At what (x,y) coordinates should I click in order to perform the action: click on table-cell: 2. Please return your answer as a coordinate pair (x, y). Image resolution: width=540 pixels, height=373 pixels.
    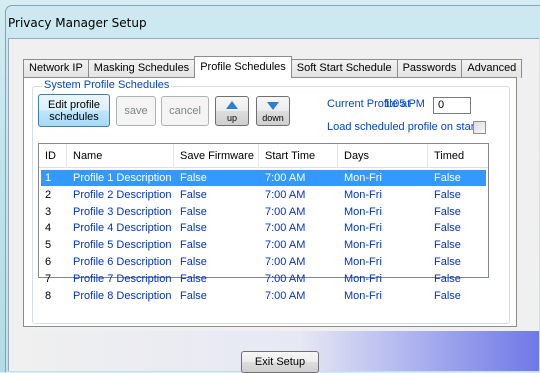
    Looking at the image, I should click on (48, 194).